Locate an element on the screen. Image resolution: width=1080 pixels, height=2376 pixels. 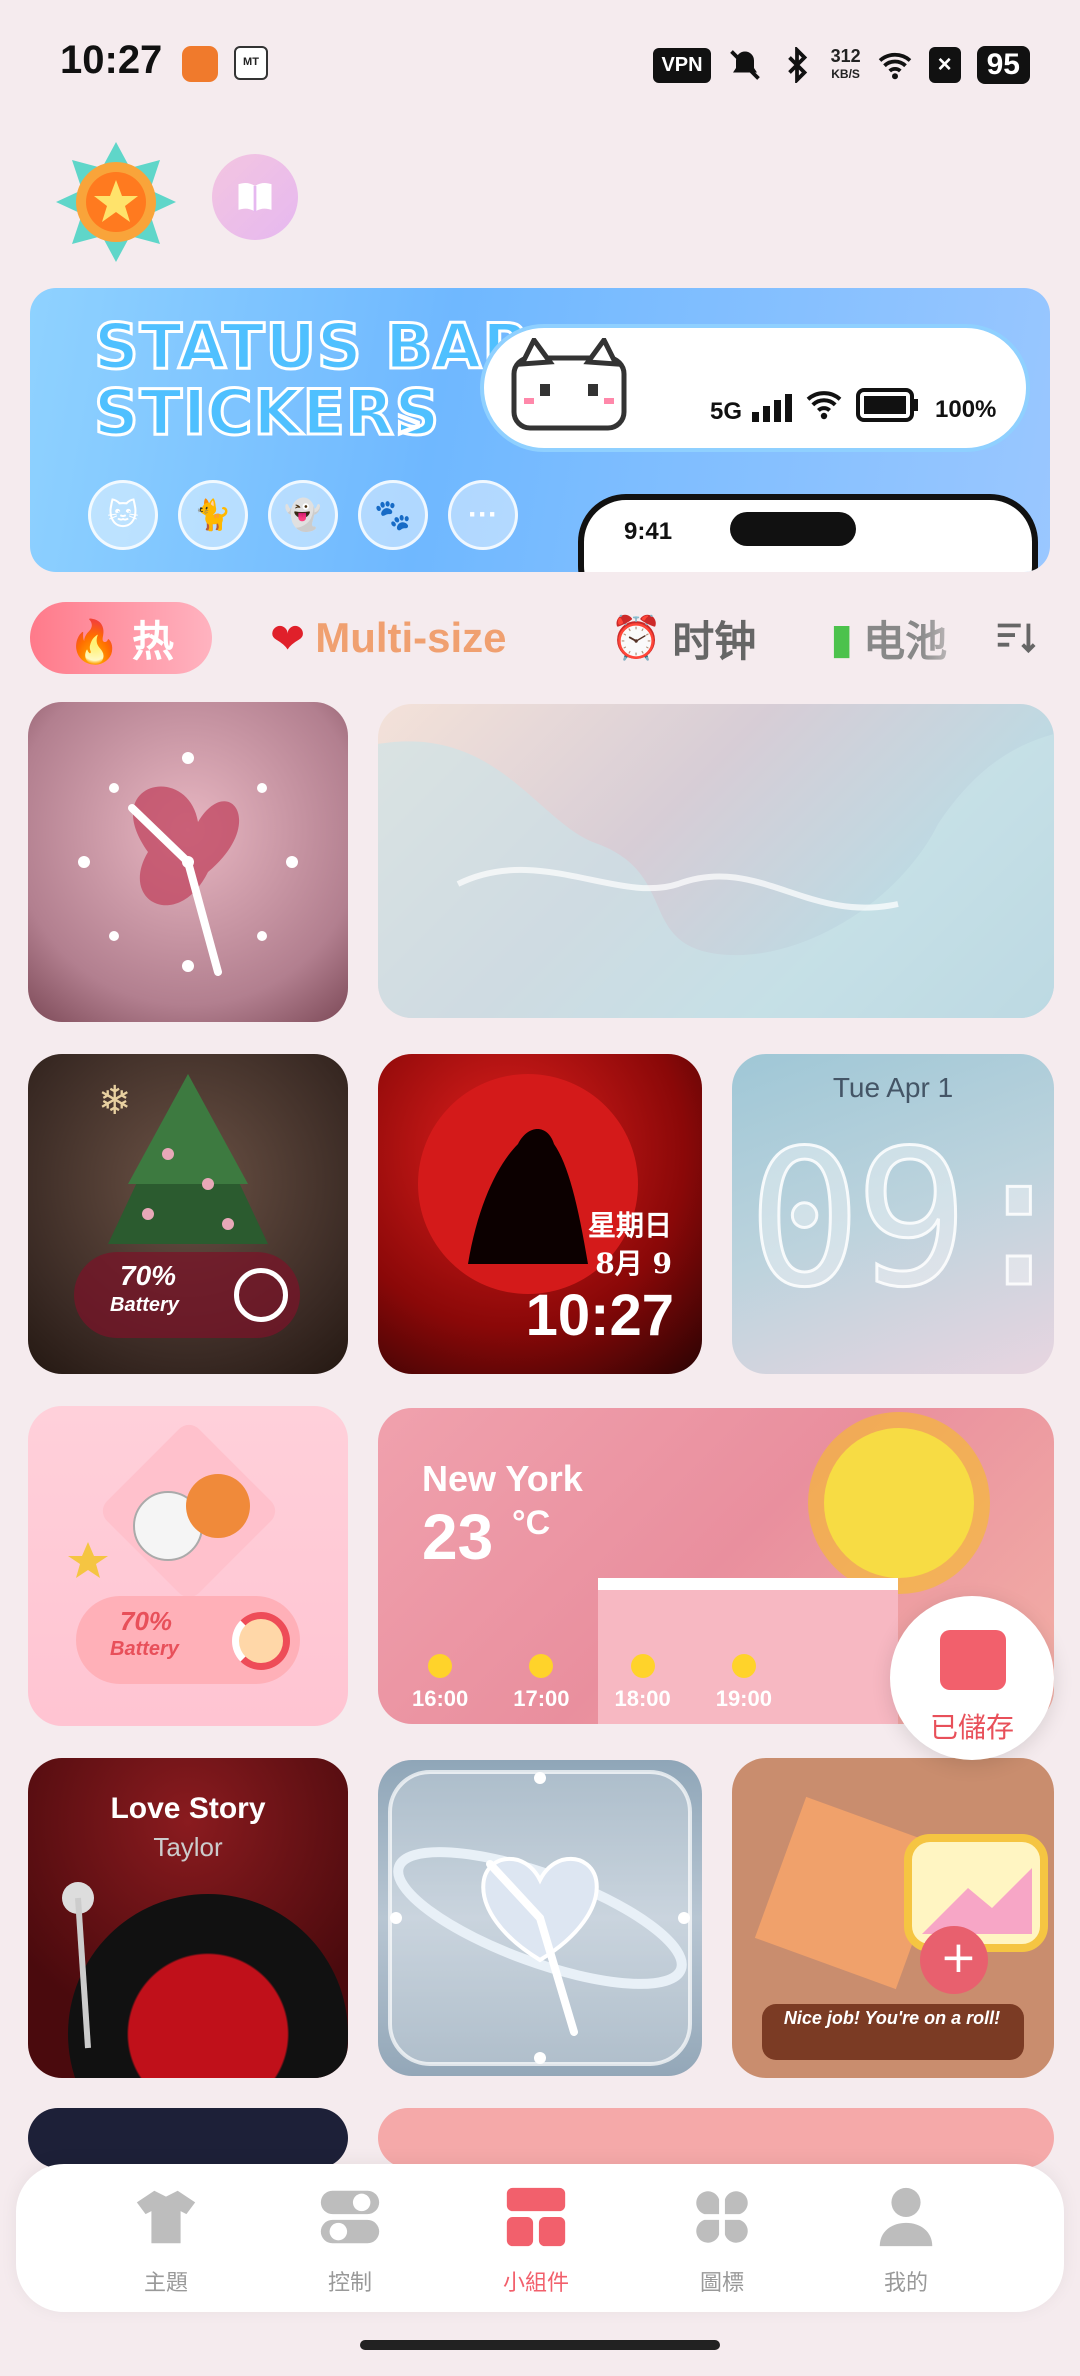
nav-item-control: 控制 is located at coordinates (350, 2239).